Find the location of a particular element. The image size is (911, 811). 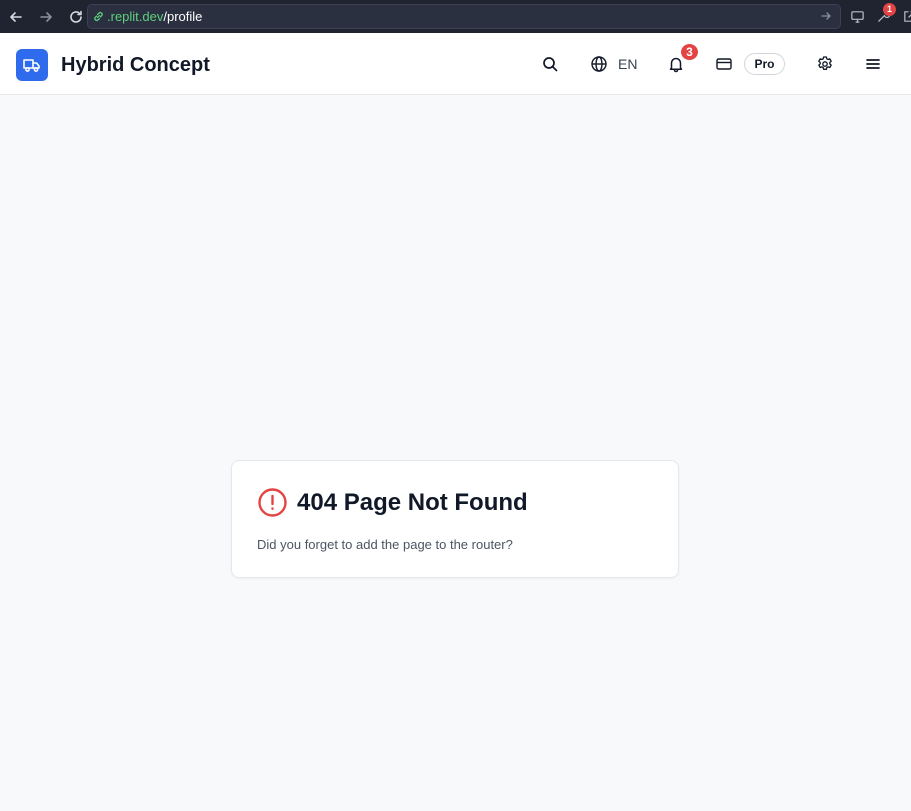

extension-badge: 1 is located at coordinates (889, 9).